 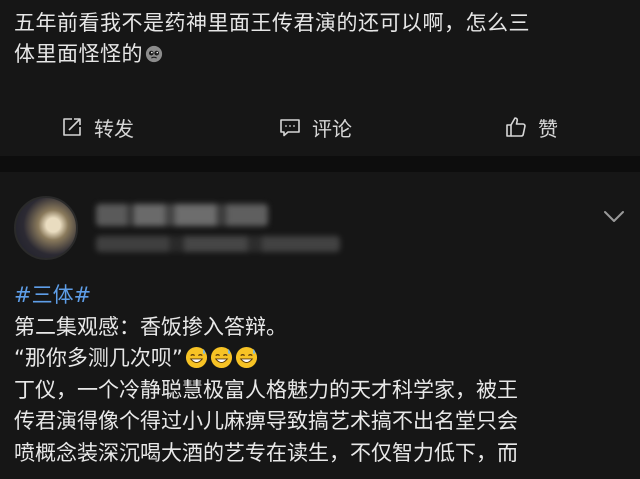 I want to click on post-body-line-4: 丁仪，一个冷静聪慧极富人格魅力的天才科学家，被王, so click(x=266, y=389).